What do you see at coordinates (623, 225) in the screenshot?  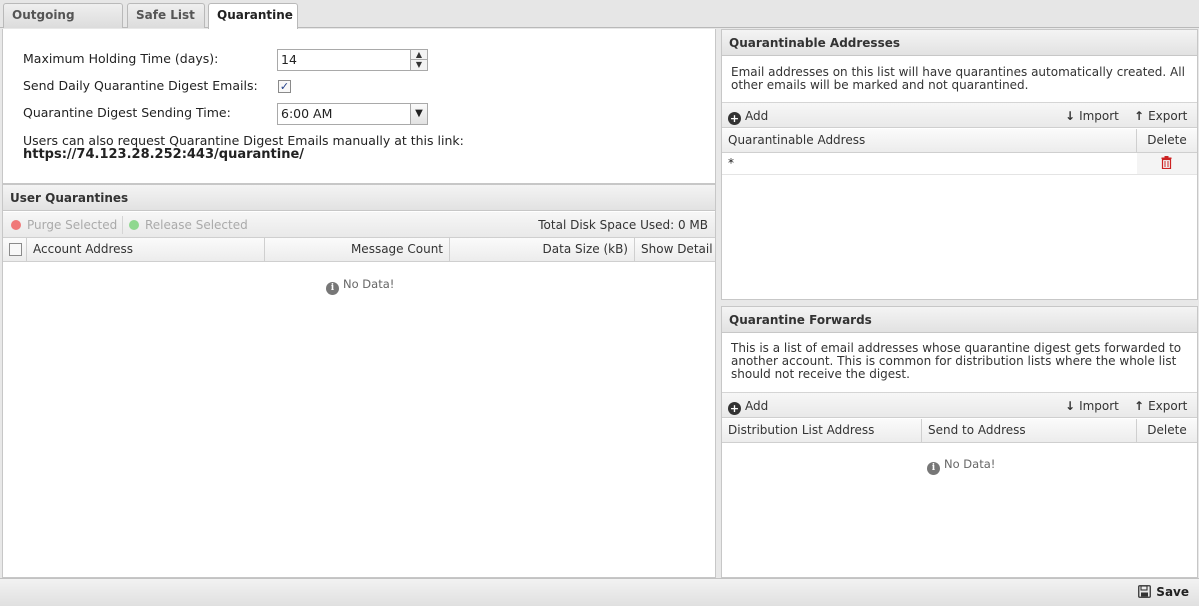 I see `disk-space-used: Total Disk Space Used: 0 MB` at bounding box center [623, 225].